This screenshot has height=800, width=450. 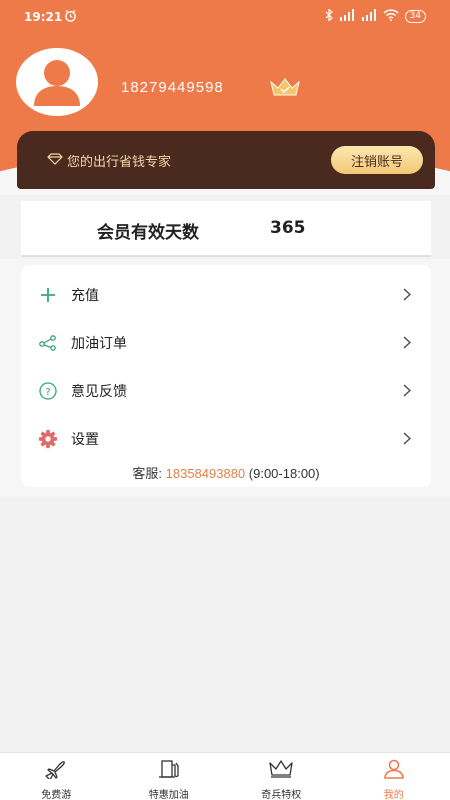 I want to click on avatar, so click(x=57, y=82).